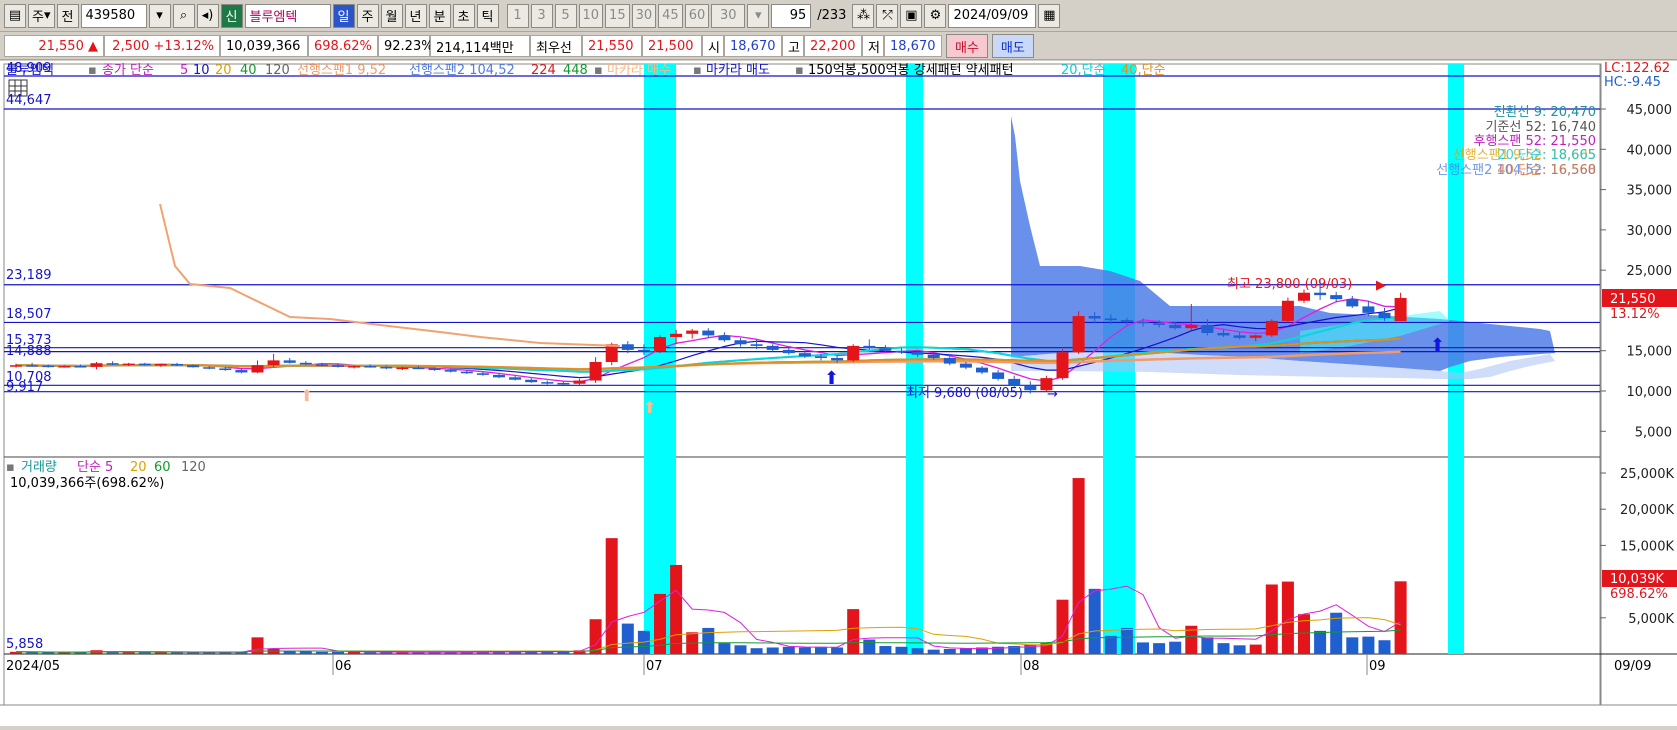  Describe the element at coordinates (15, 15) in the screenshot. I see `layout-icon: ▤` at that location.